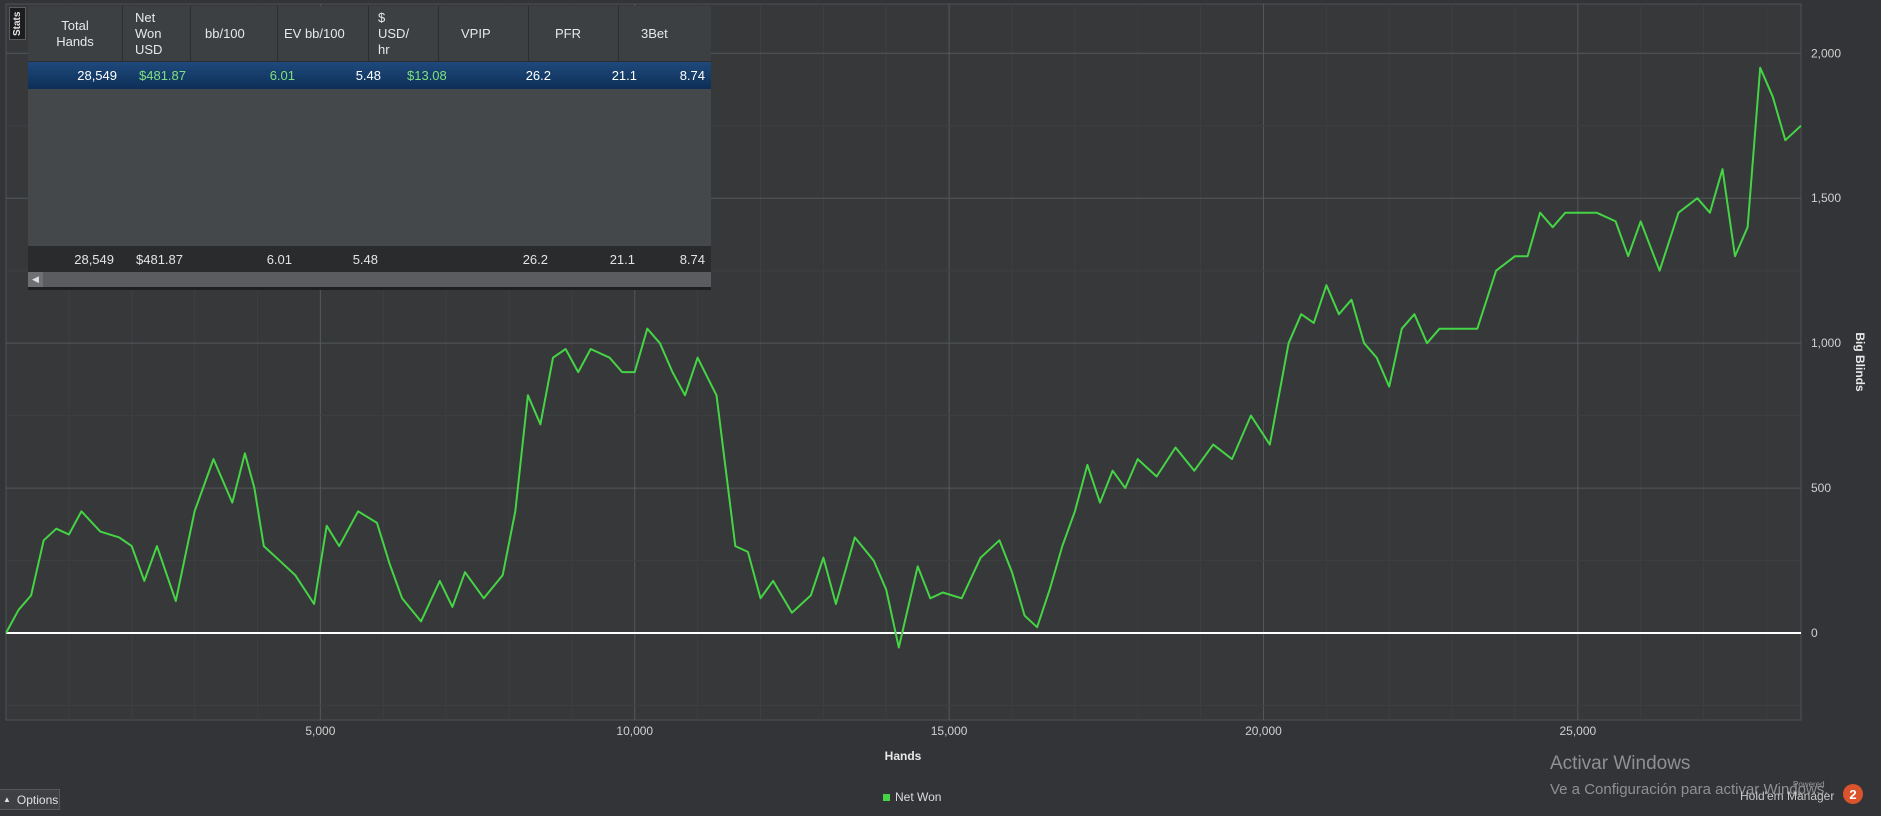 The image size is (1881, 816). Describe the element at coordinates (634, 731) in the screenshot. I see `x-tick-label: 10,000` at that location.